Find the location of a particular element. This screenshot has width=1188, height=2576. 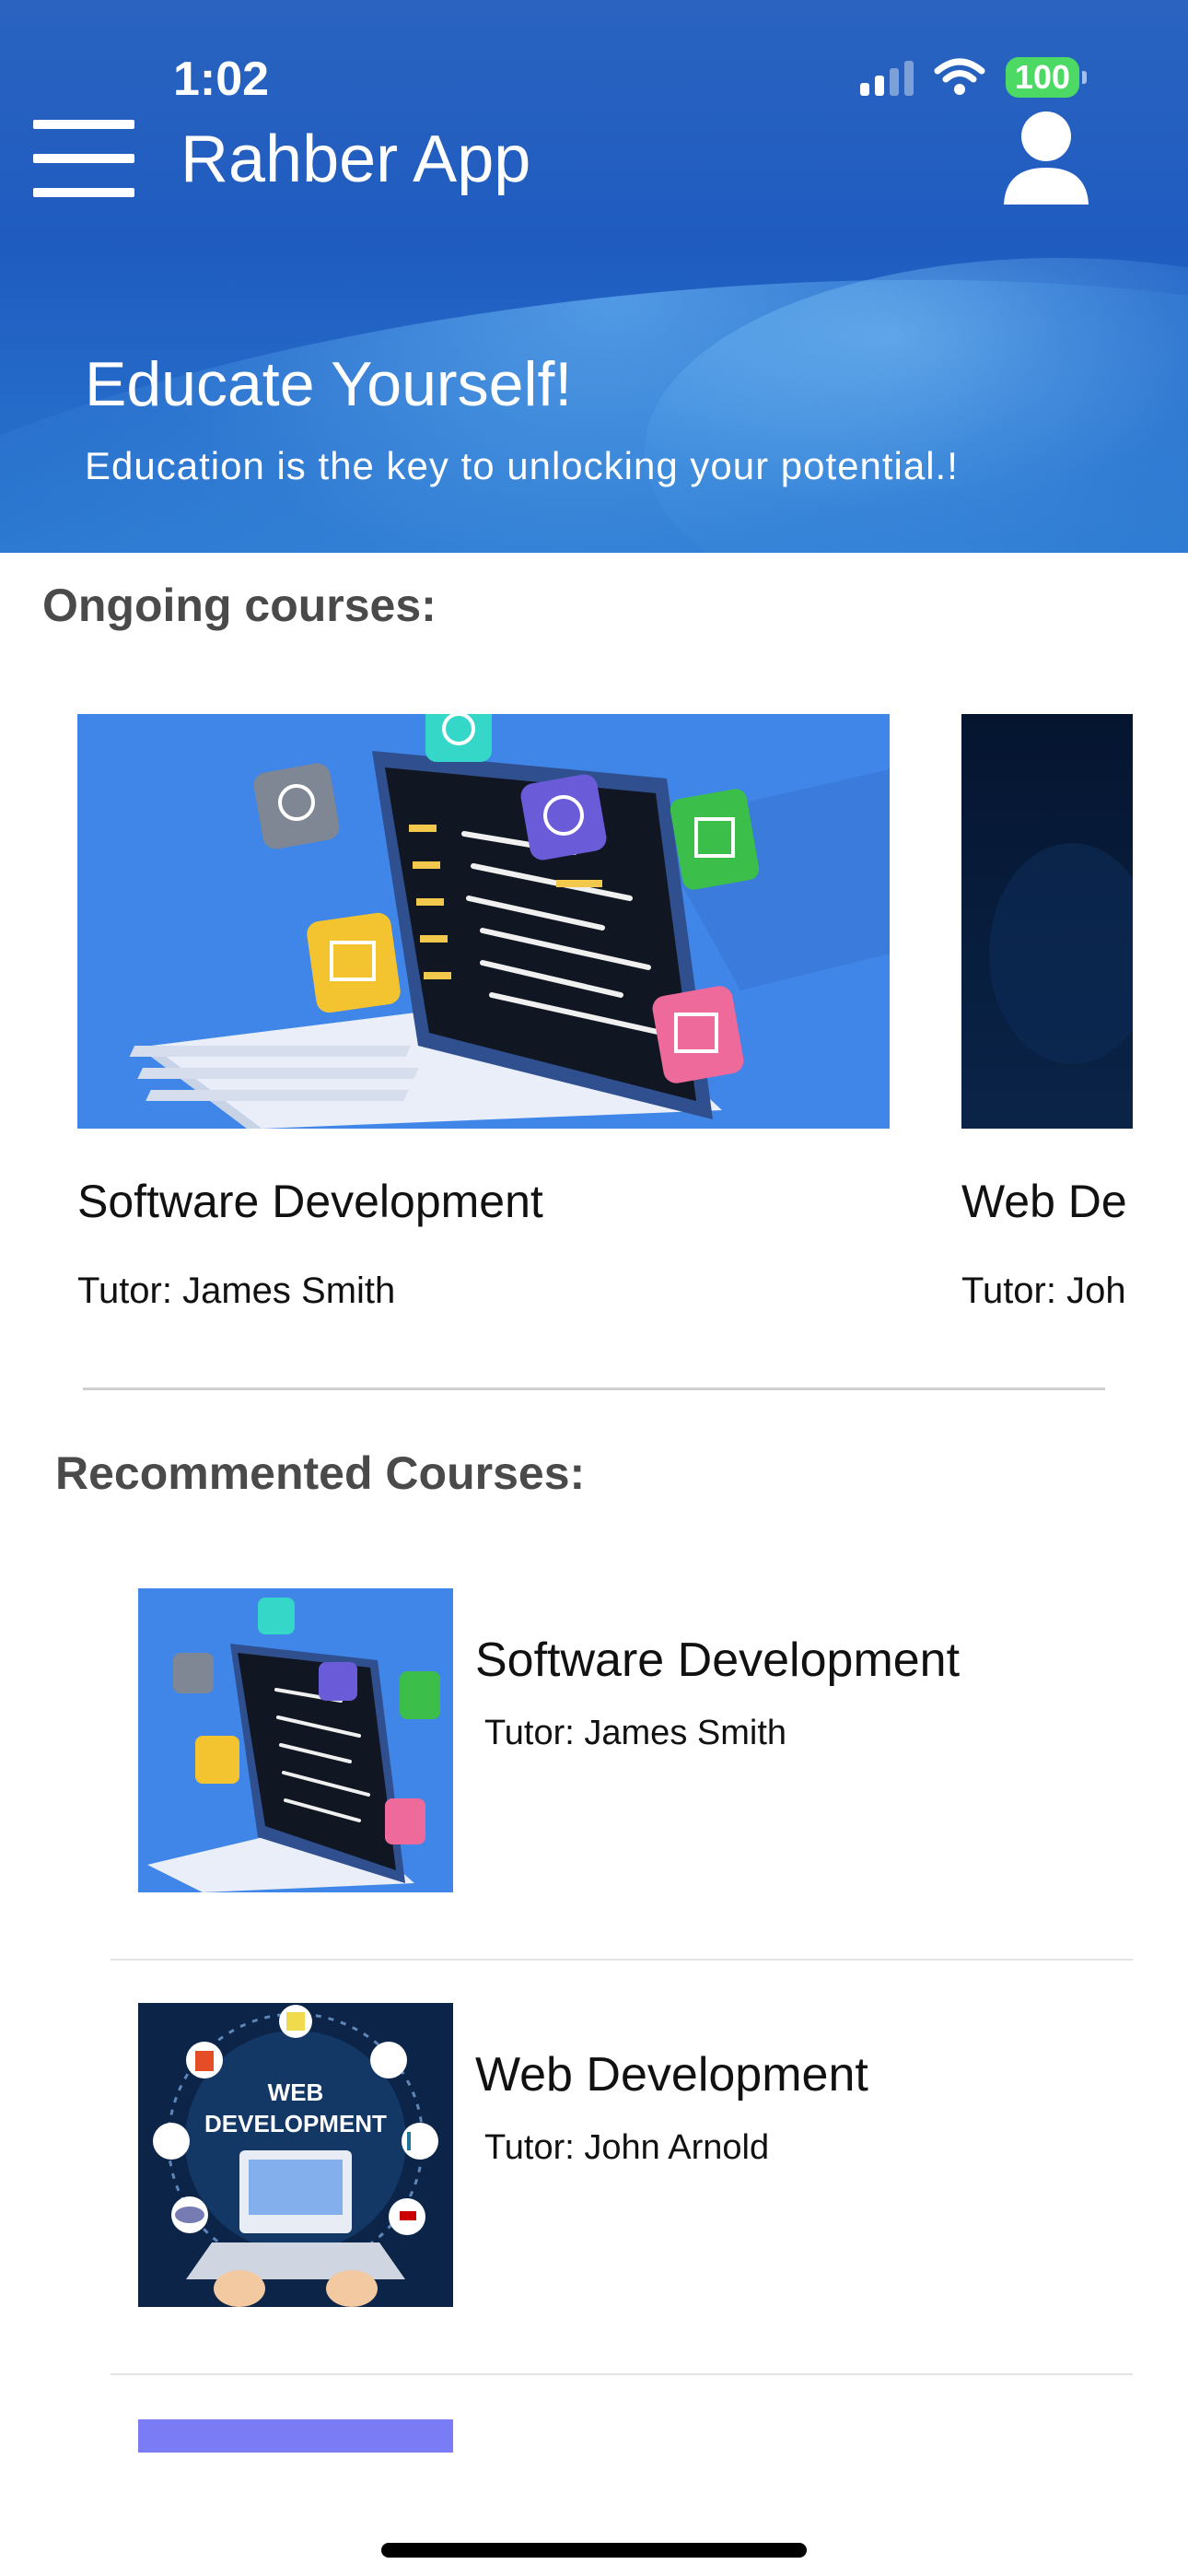

brain-icon is located at coordinates (563, 817).